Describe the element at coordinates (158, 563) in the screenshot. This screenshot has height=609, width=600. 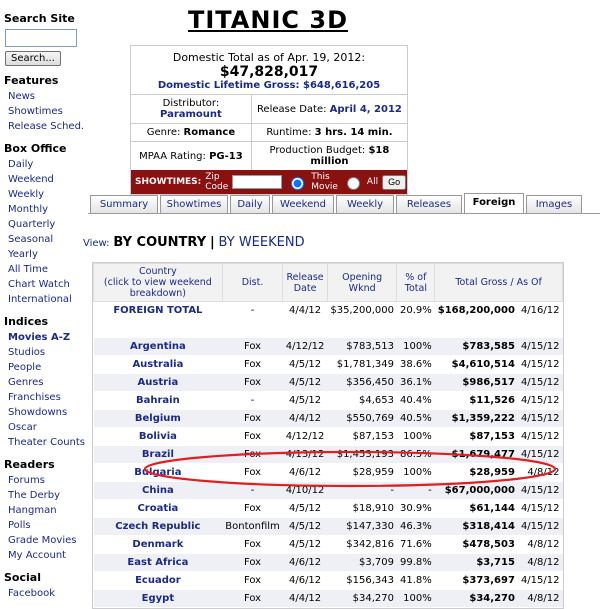
I see `country-link: East Africa` at that location.